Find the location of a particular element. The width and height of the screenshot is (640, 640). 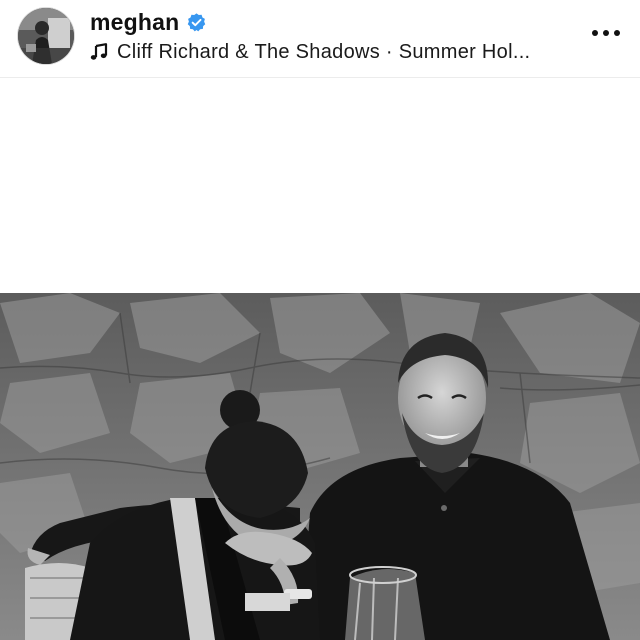

username-row: meghan is located at coordinates (148, 22).